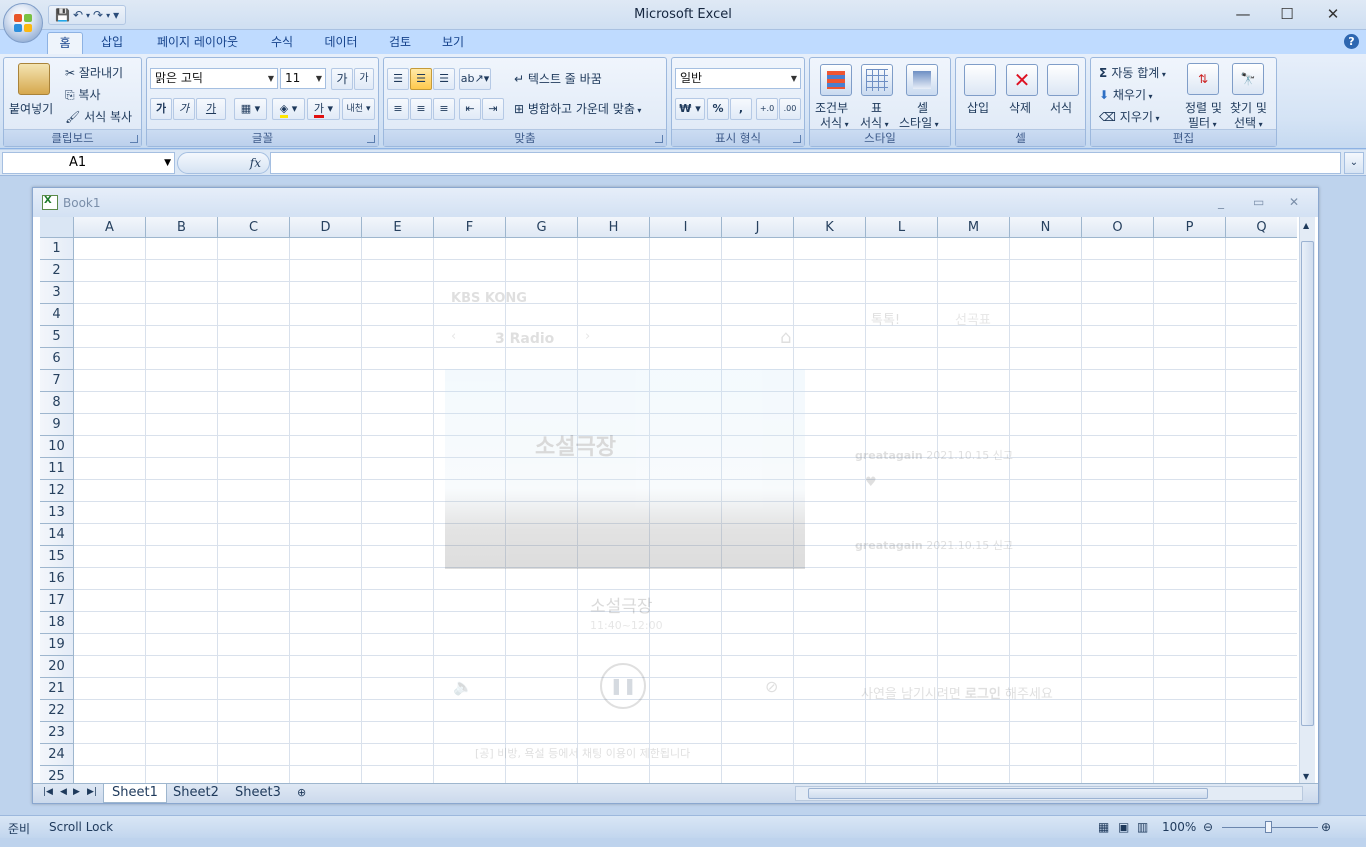 This screenshot has height=847, width=1366. I want to click on row-header: 15, so click(57, 557).